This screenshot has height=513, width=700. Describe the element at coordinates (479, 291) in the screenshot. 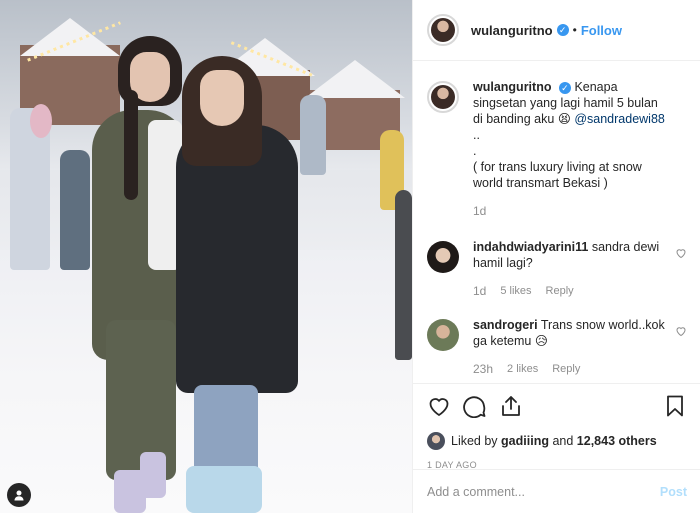

I see `comment-timestamp: 1d` at that location.